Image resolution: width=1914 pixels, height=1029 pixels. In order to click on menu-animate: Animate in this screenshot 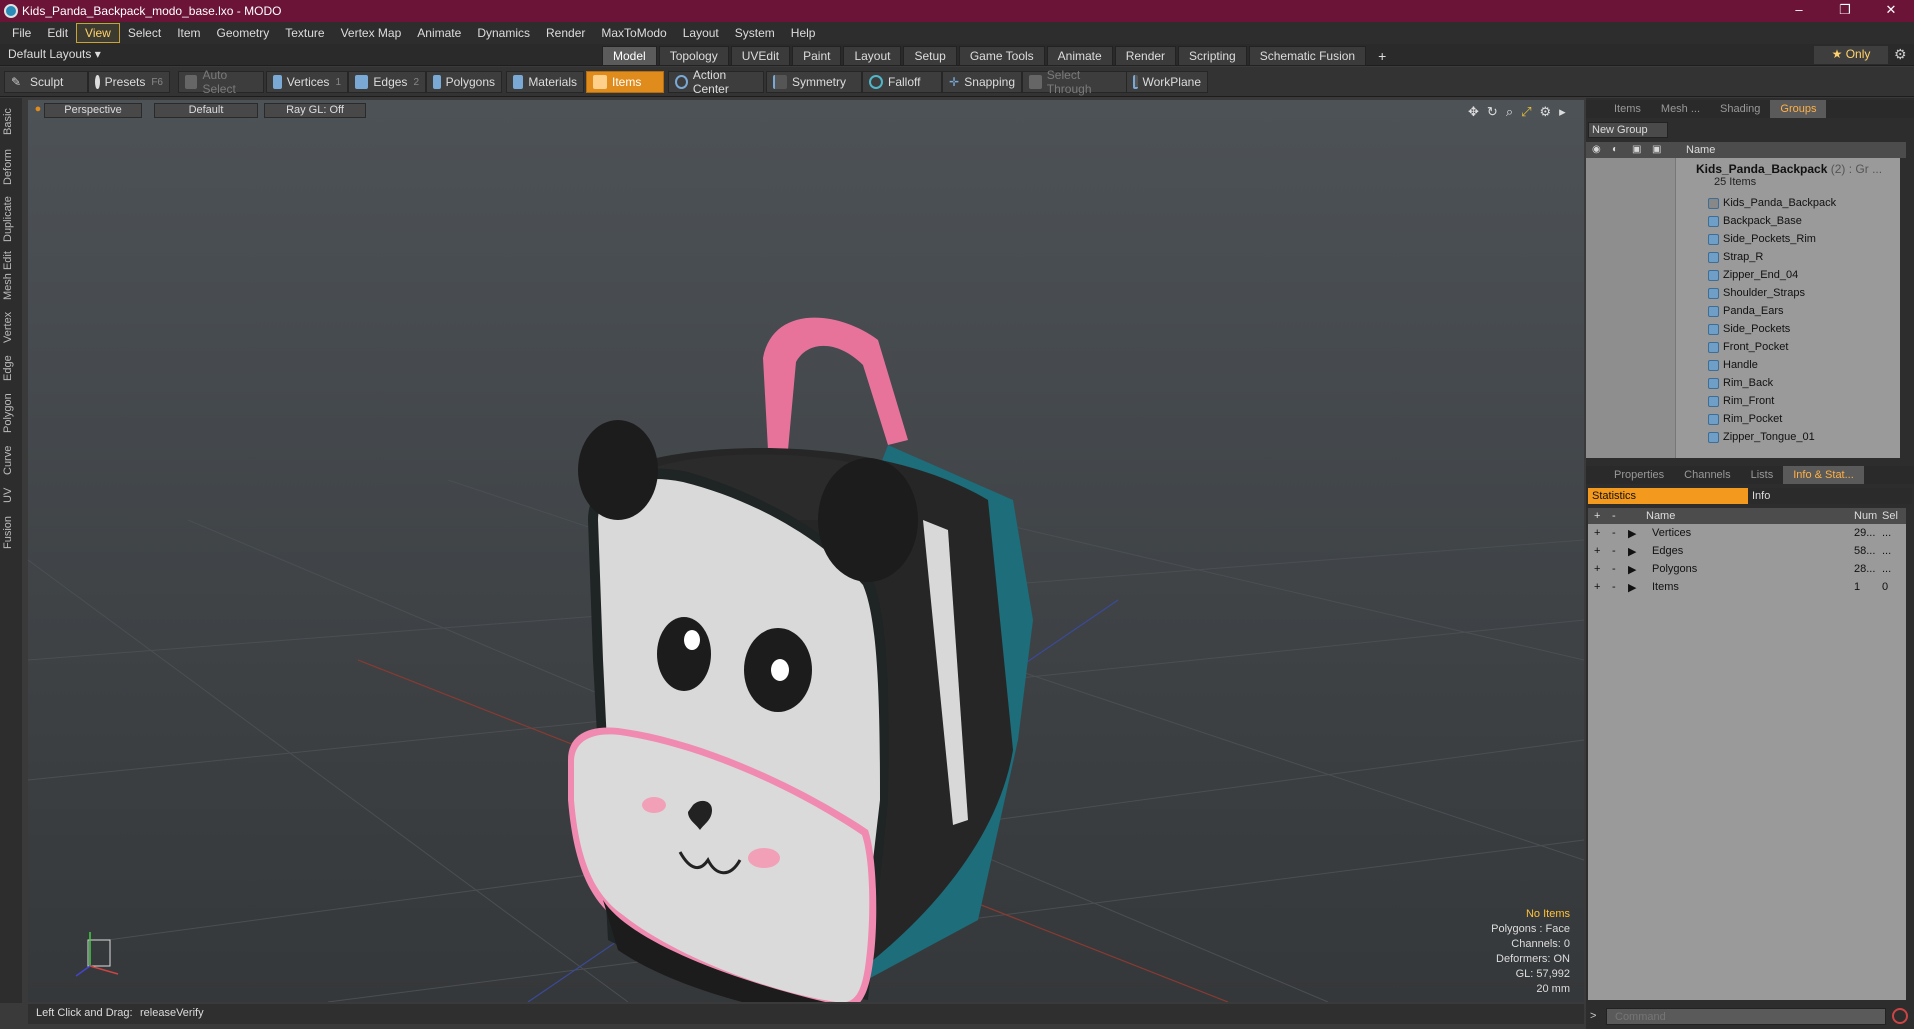, I will do `click(439, 33)`.